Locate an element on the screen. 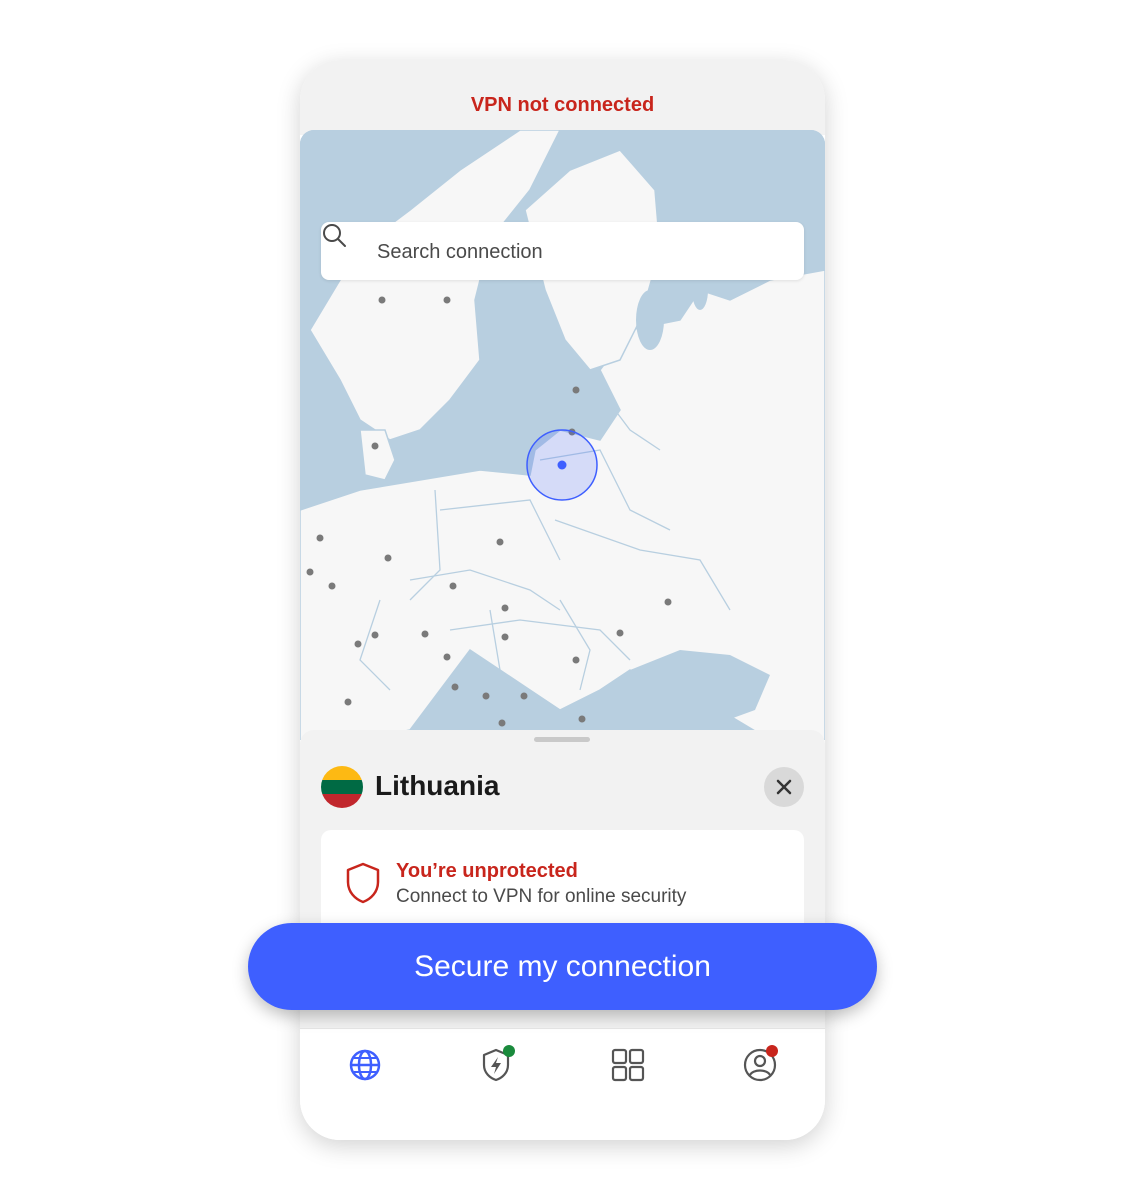  close-icon is located at coordinates (784, 787).